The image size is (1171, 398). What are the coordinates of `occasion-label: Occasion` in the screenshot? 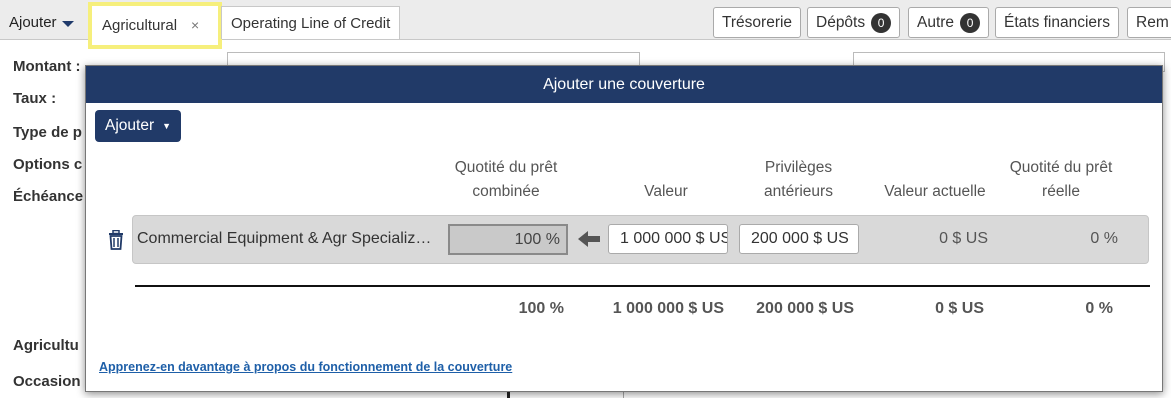 It's located at (47, 381).